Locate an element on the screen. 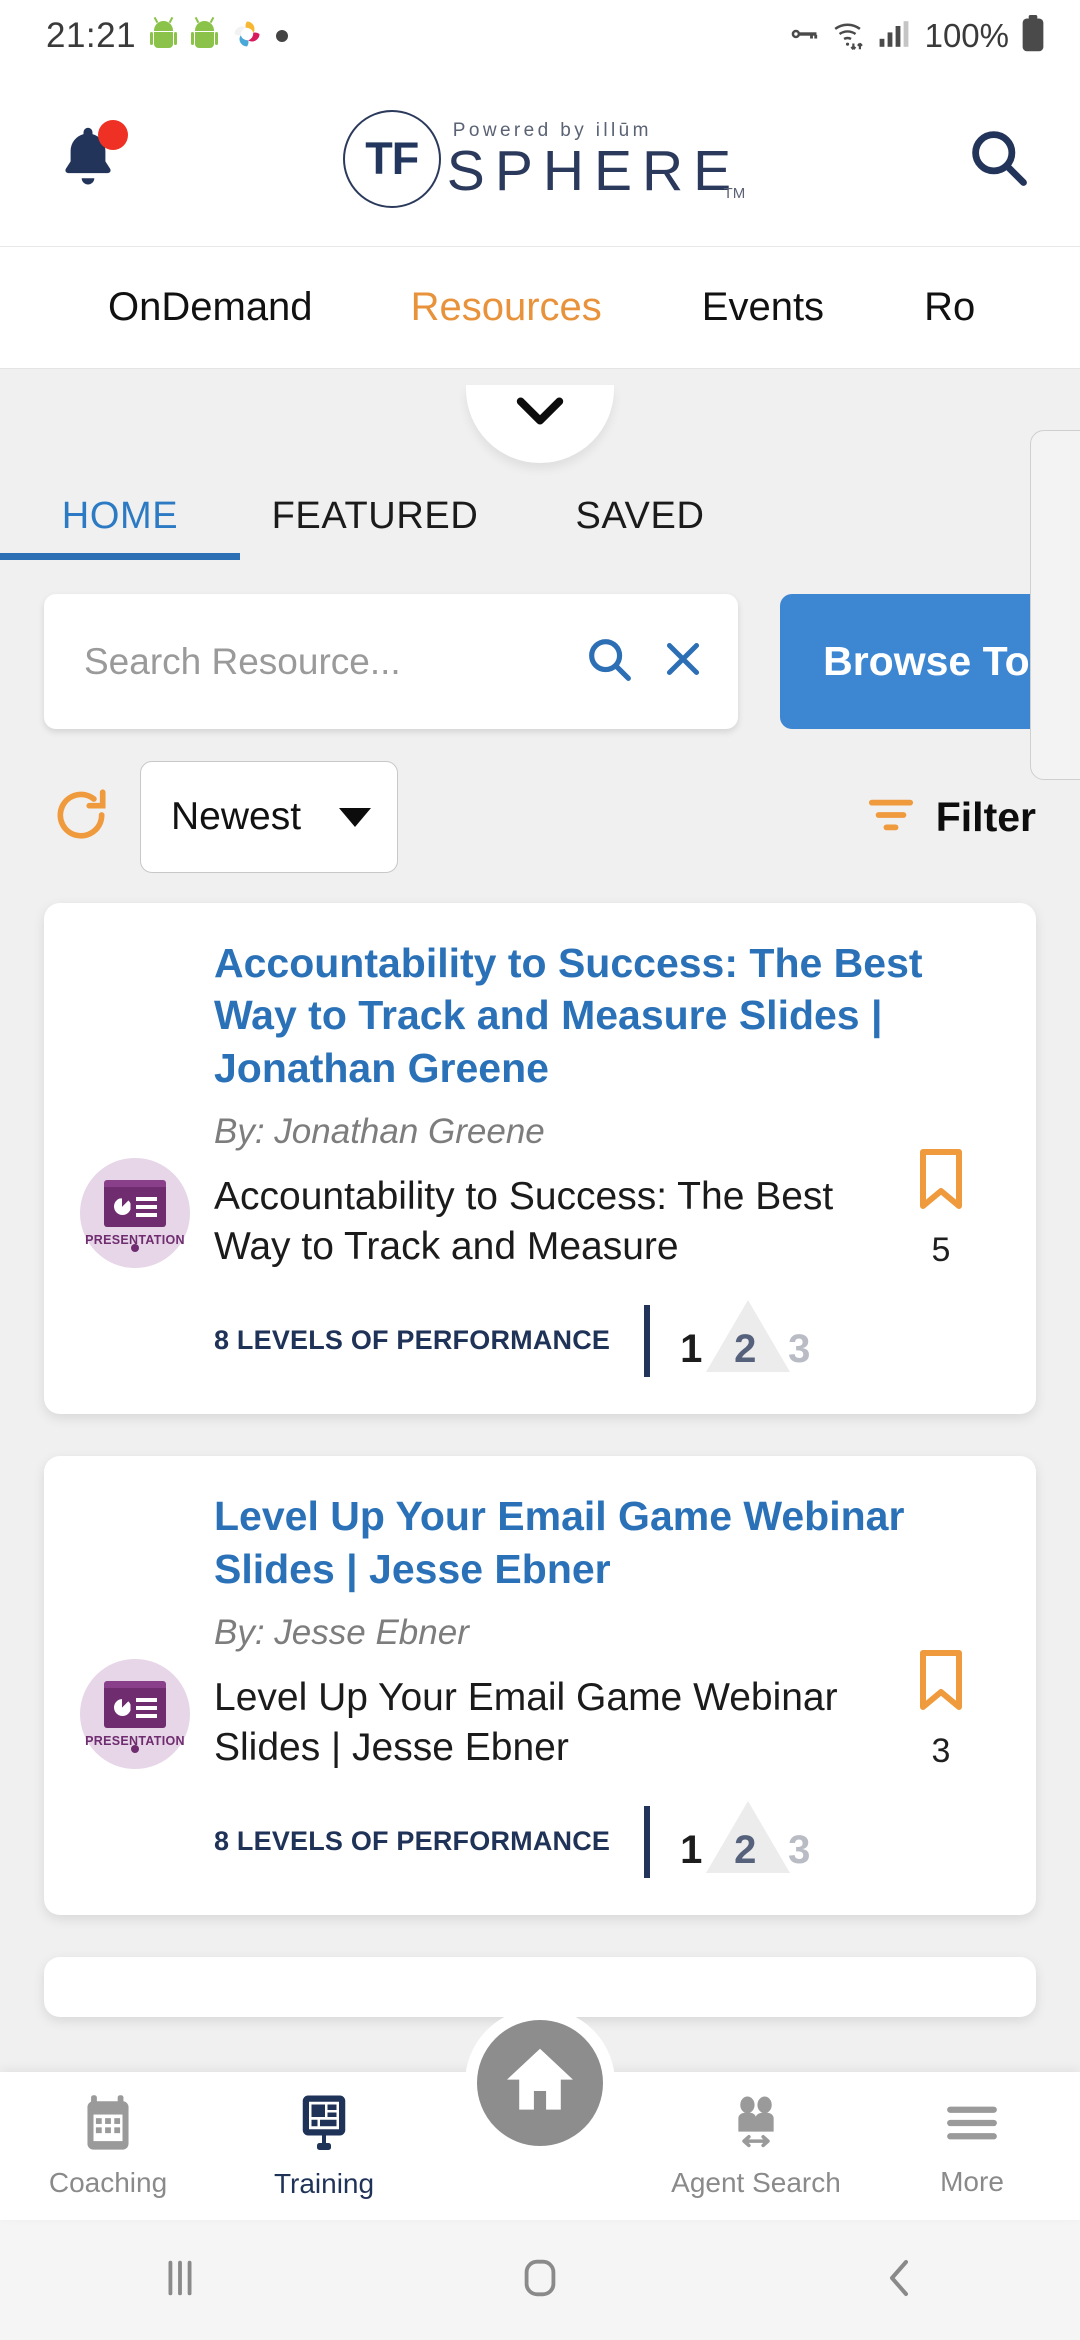 The width and height of the screenshot is (1080, 2340). logo-tf-mark: TF is located at coordinates (391, 159).